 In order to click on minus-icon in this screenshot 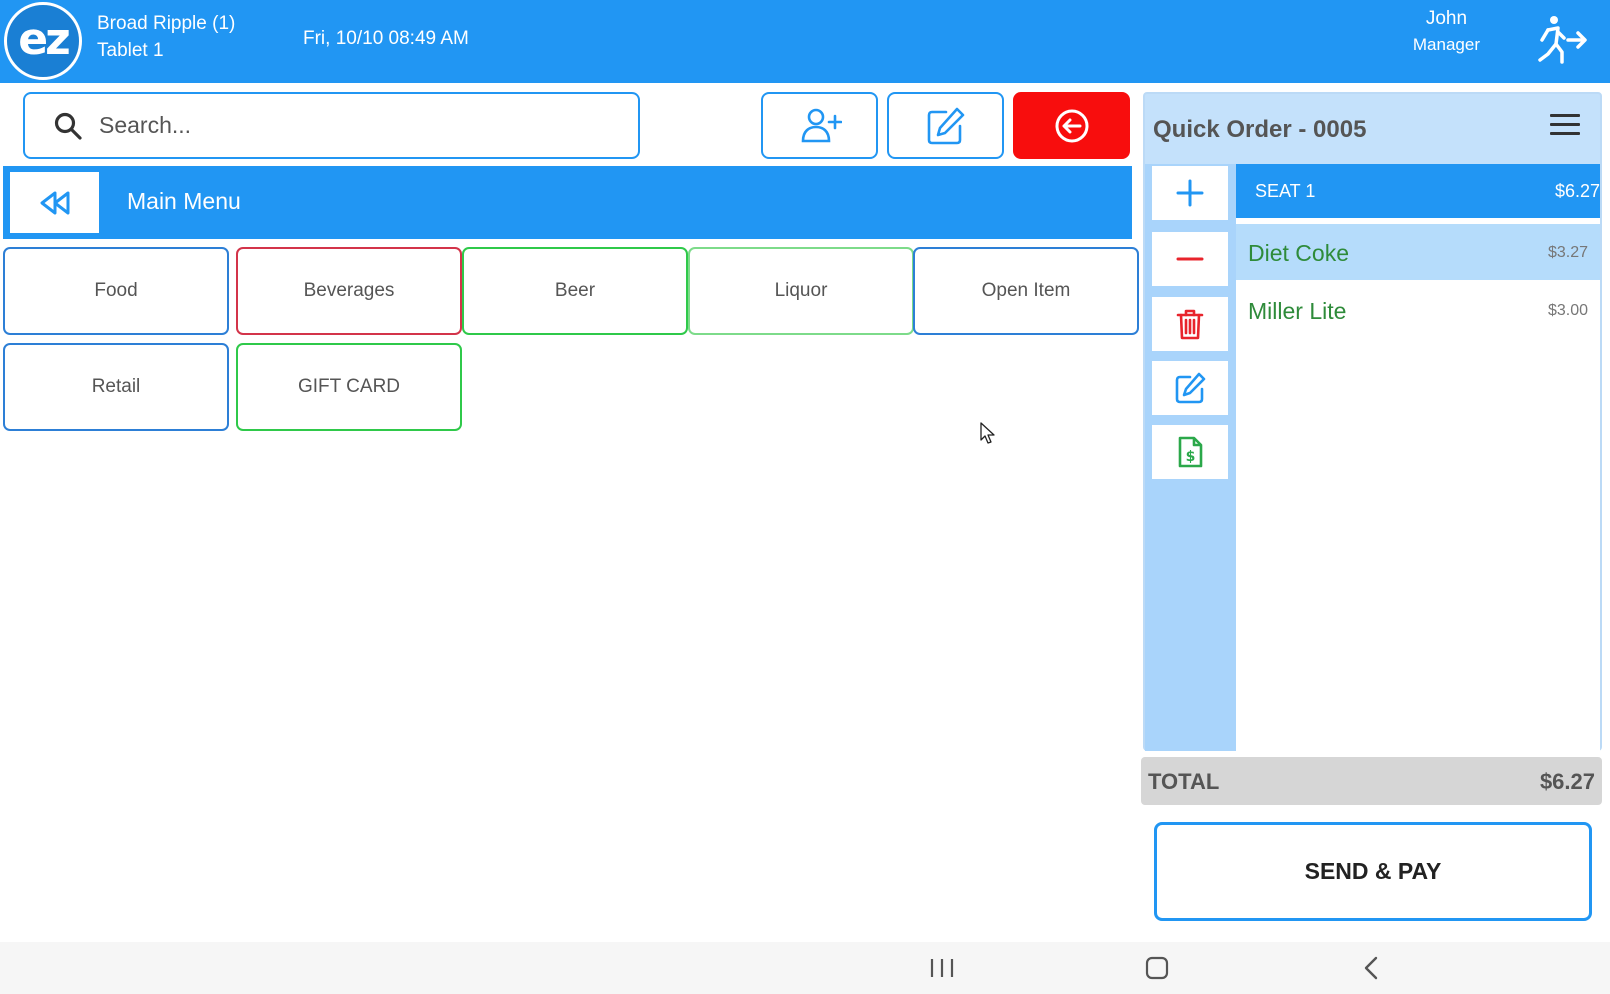, I will do `click(1190, 259)`.